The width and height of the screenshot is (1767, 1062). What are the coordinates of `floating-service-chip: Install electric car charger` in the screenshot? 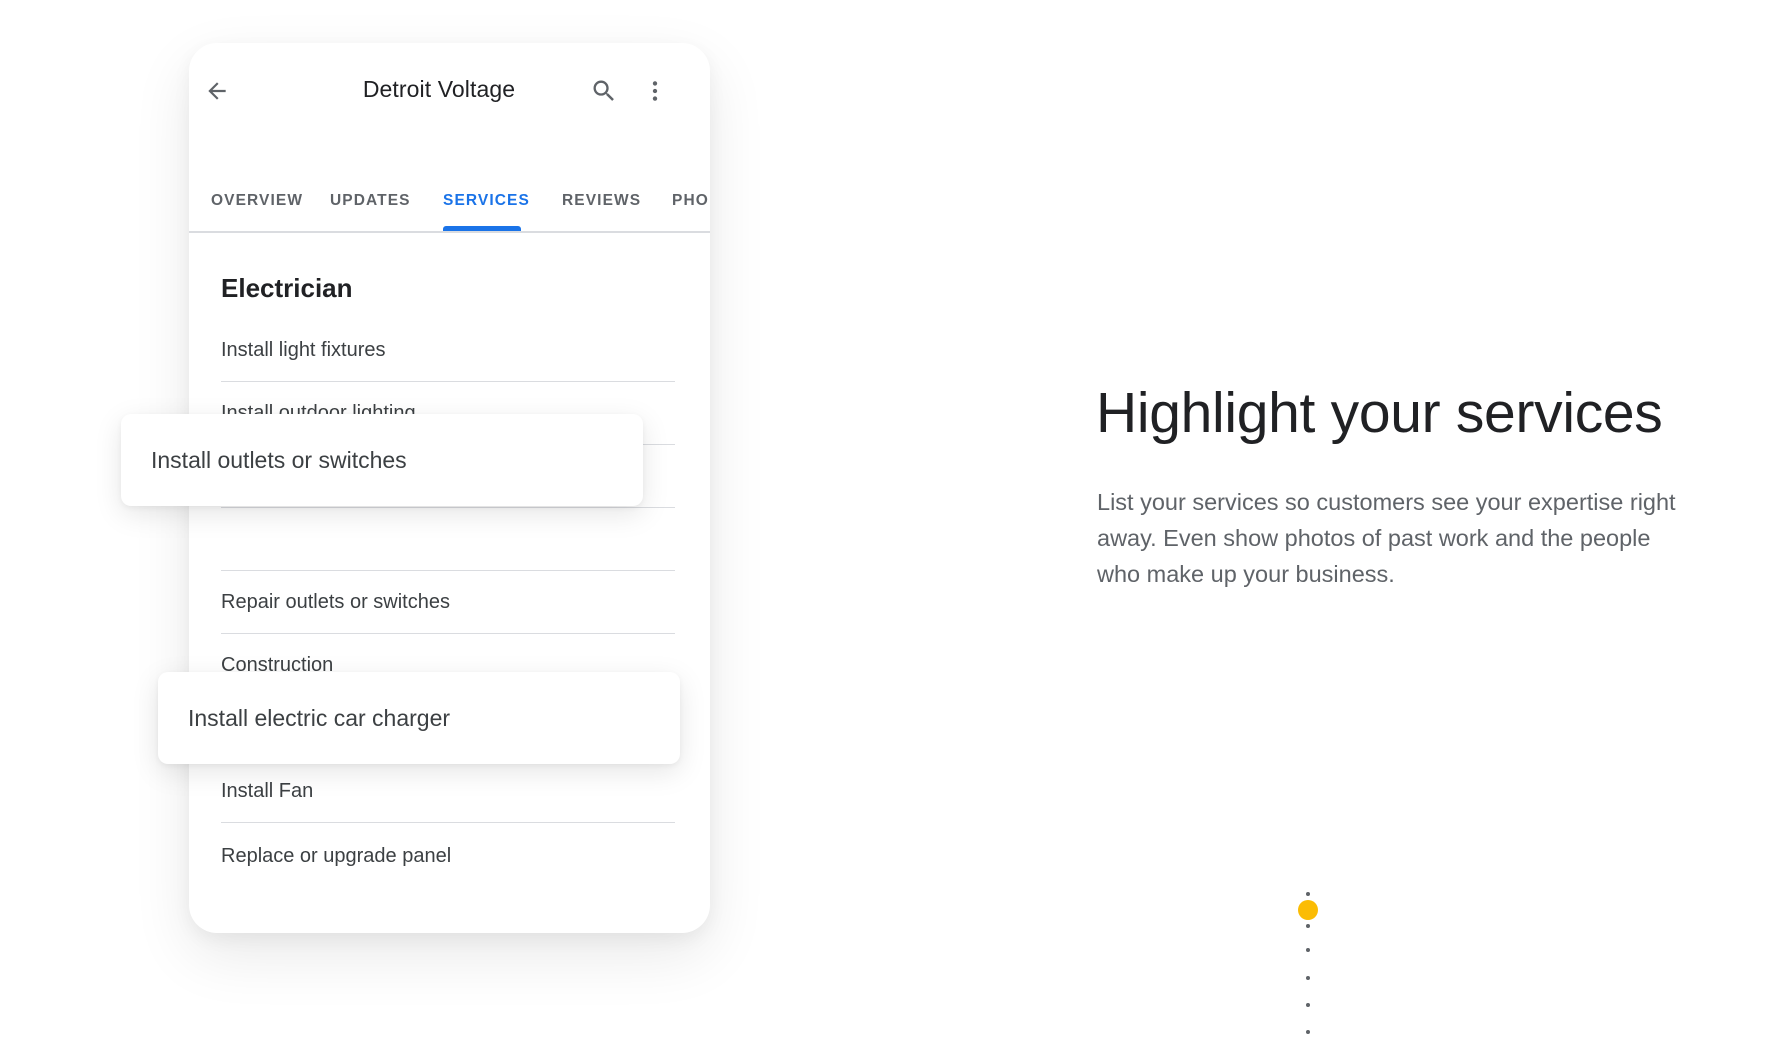 It's located at (419, 718).